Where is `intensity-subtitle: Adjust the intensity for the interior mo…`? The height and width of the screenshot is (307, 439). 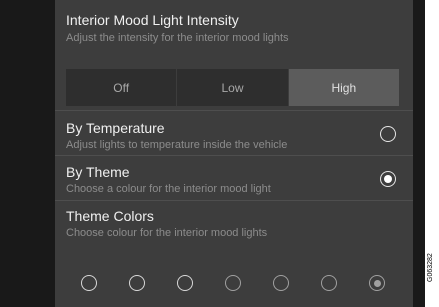 intensity-subtitle: Adjust the intensity for the interior mo… is located at coordinates (177, 38).